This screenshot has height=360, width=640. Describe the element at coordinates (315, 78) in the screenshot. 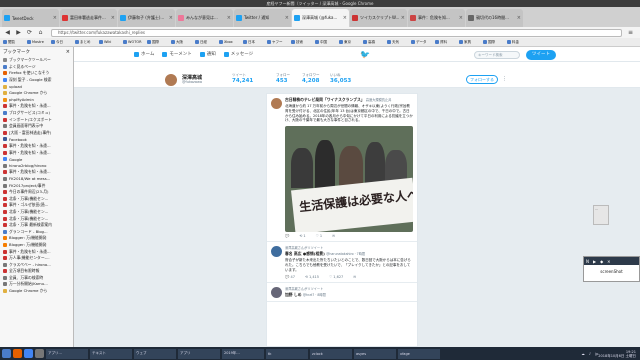

I see `profile-stat: フォロワー 4,208` at that location.